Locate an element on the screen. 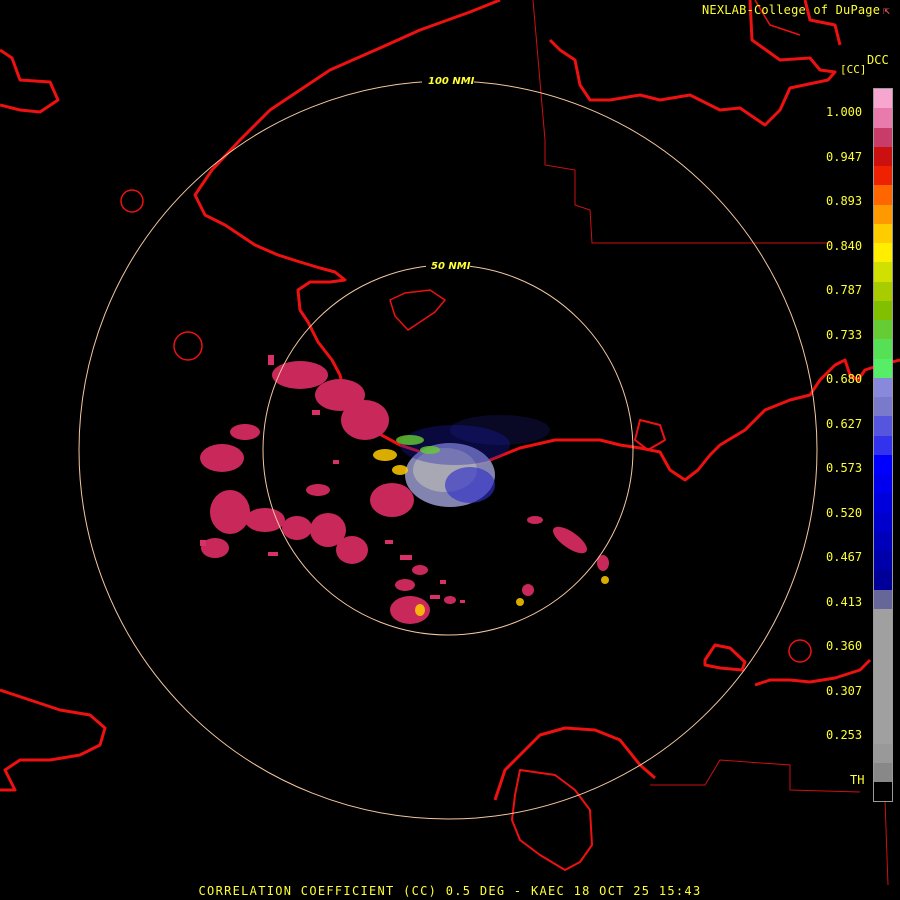 Image resolution: width=900 pixels, height=900 pixels. scale-tick-label: 0.307 is located at coordinates (844, 690).